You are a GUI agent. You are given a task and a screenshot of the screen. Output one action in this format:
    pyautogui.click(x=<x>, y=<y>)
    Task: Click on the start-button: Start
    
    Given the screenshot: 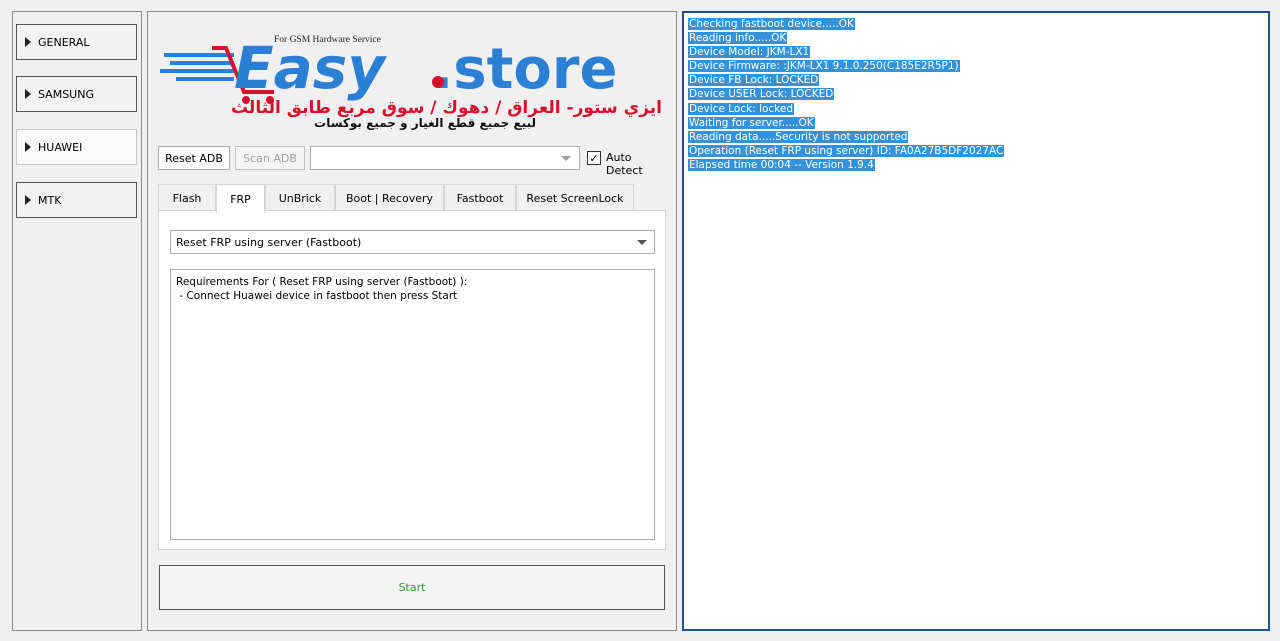 What is the action you would take?
    pyautogui.click(x=412, y=587)
    